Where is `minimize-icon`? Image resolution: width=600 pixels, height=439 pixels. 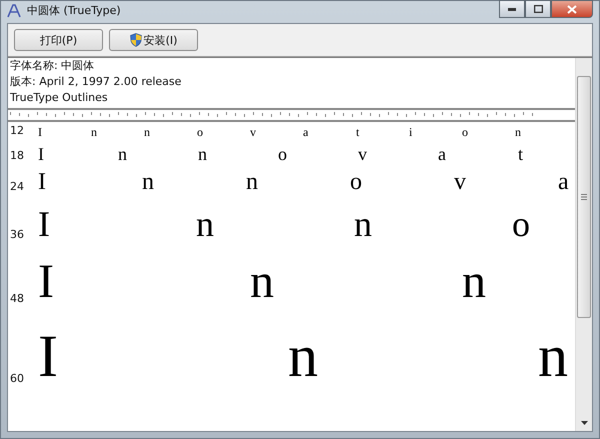 minimize-icon is located at coordinates (512, 9).